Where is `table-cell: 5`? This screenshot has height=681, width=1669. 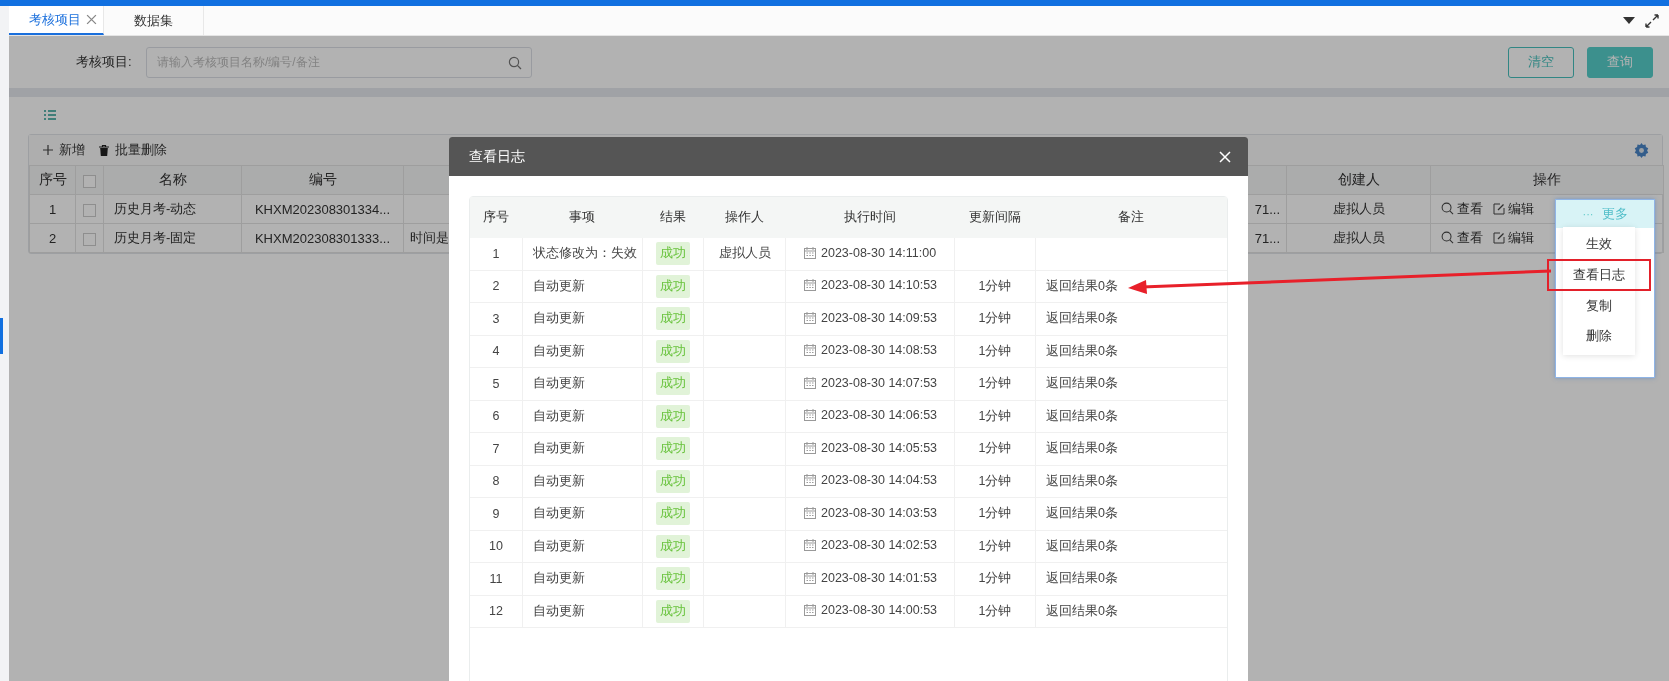
table-cell: 5 is located at coordinates (496, 383).